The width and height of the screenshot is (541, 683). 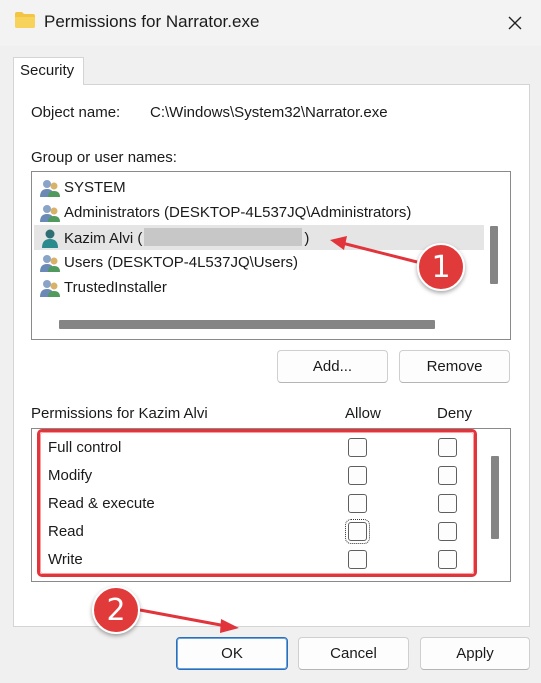 What do you see at coordinates (181, 262) in the screenshot?
I see `list-item-label: Users (DESKTOP-4L537JQ\Users)` at bounding box center [181, 262].